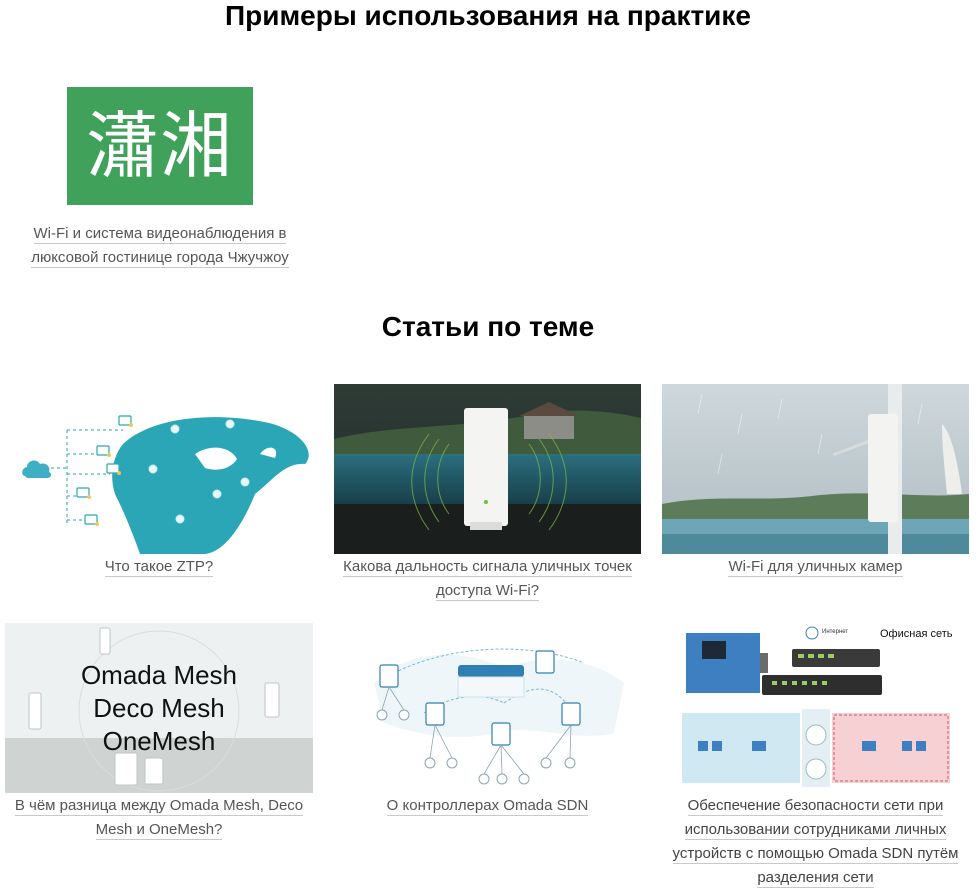 This screenshot has width=976, height=890. Describe the element at coordinates (488, 326) in the screenshot. I see `section-title-articles: Статьи по теме` at that location.